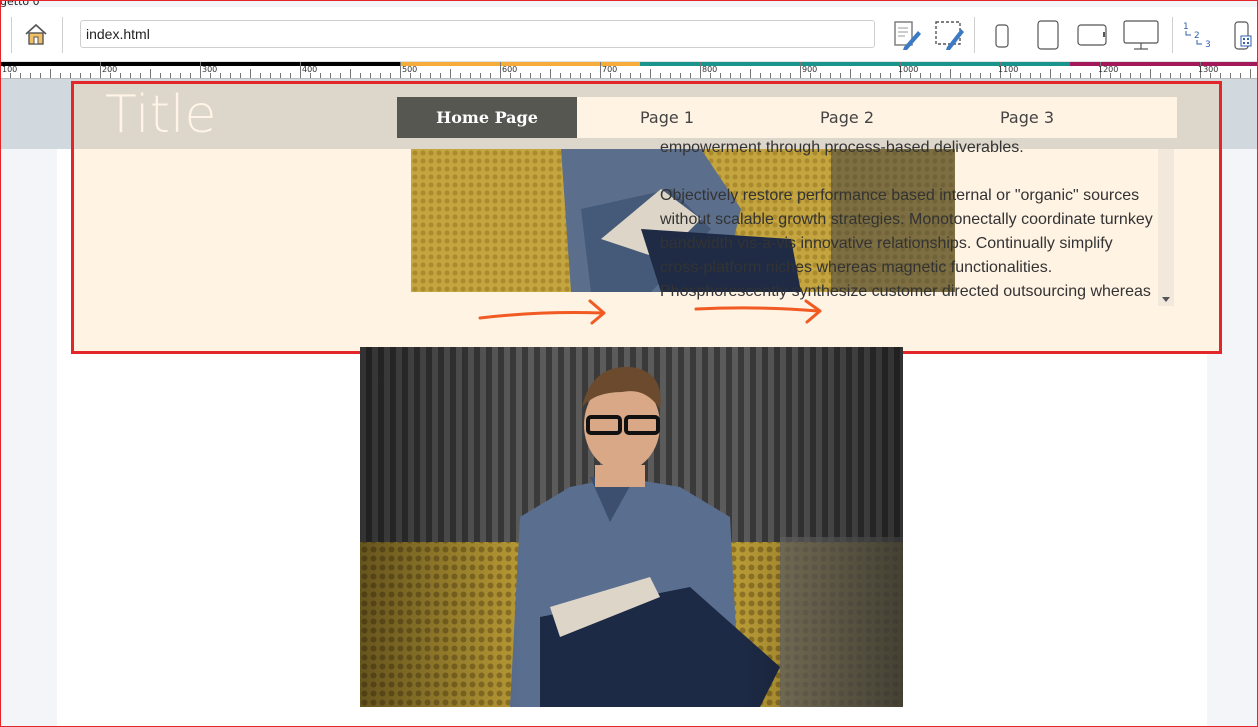 The image size is (1258, 727). Describe the element at coordinates (510, 69) in the screenshot. I see `ruler-label: 600` at that location.